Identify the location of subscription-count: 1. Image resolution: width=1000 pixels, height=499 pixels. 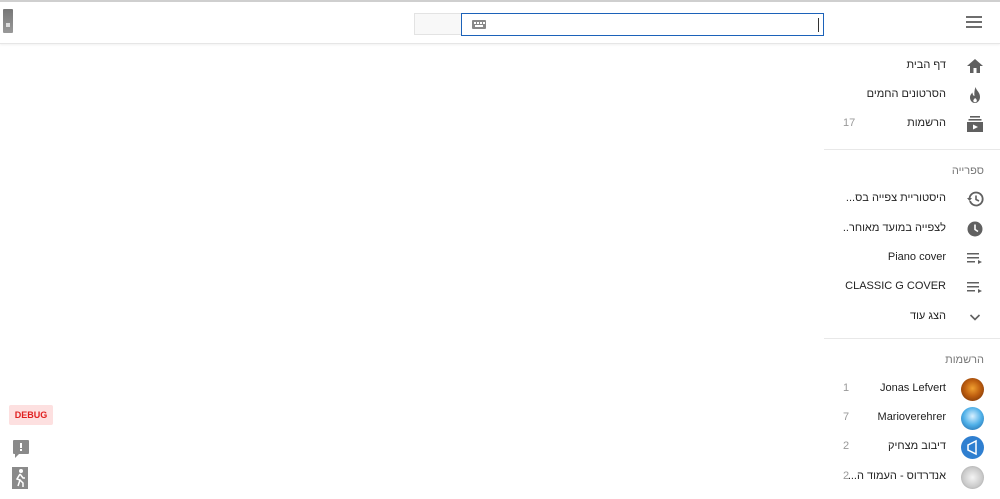
(846, 388).